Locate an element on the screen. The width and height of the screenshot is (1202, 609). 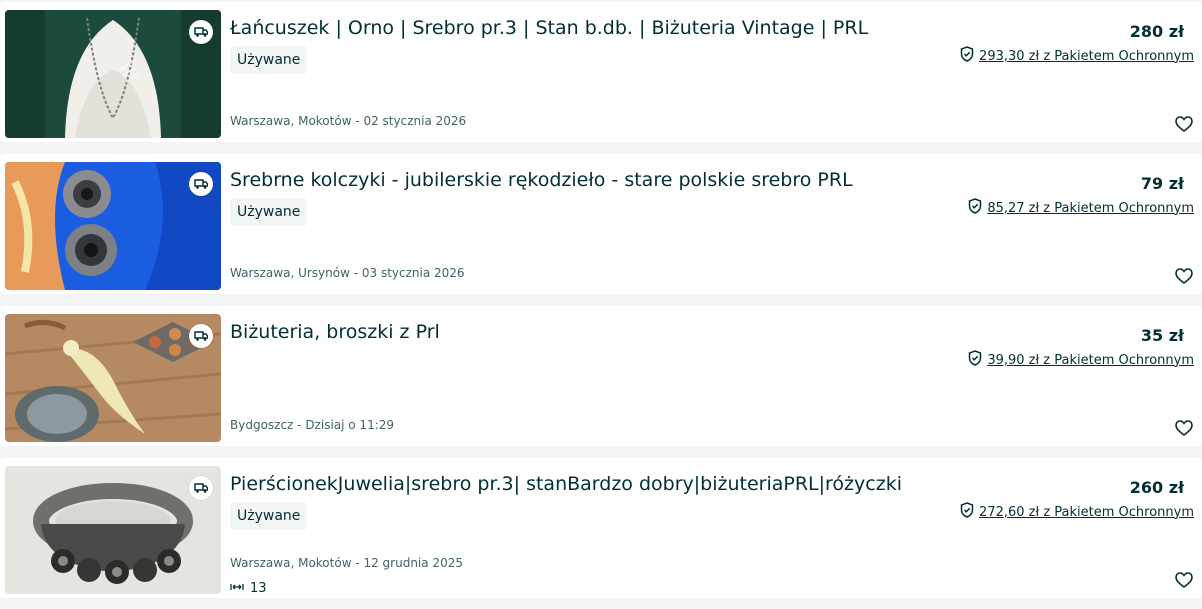
listing-location-date: Warszawa, Mokotów - 02 stycznia 2026 is located at coordinates (348, 121).